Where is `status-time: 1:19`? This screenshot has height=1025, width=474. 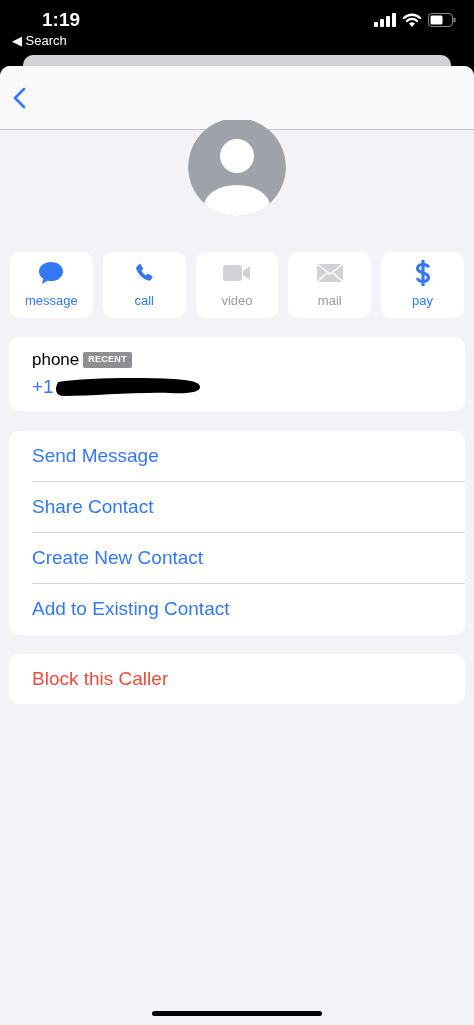 status-time: 1:19 is located at coordinates (61, 19).